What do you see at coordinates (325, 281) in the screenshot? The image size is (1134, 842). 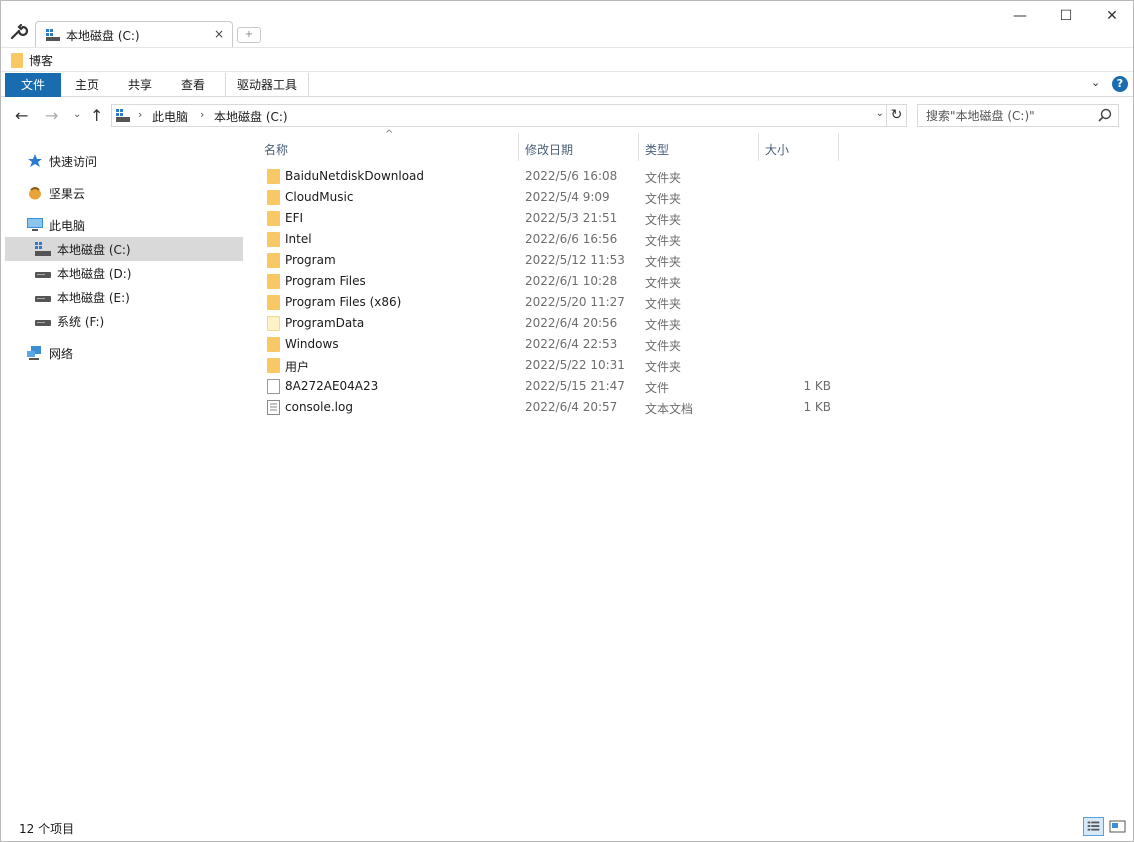 I see `file-name: Program Files` at bounding box center [325, 281].